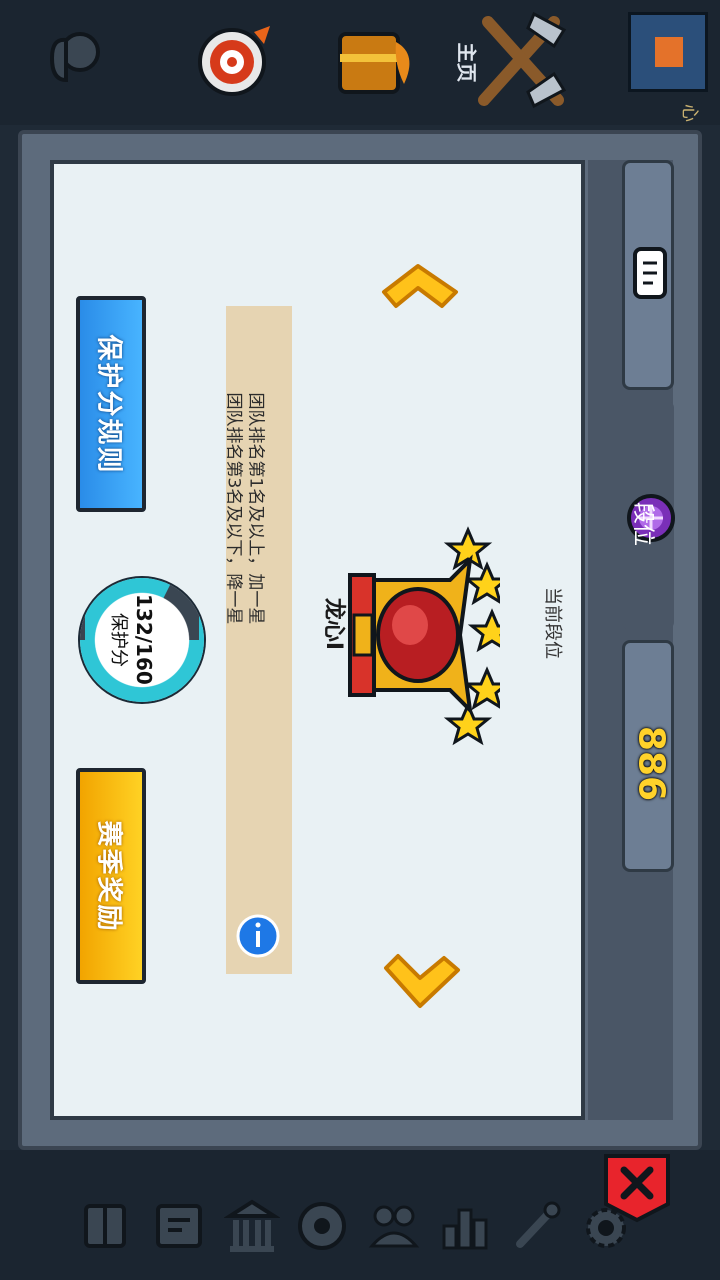 The image size is (720, 1280). What do you see at coordinates (537, 1226) in the screenshot?
I see `wand-icon` at bounding box center [537, 1226].